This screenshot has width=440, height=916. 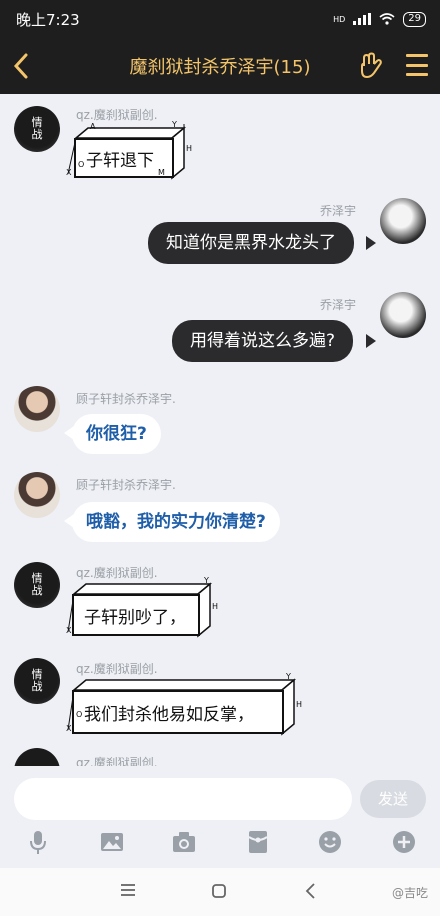 I want to click on message-text: 用得着说这么多遍?, so click(x=263, y=341).